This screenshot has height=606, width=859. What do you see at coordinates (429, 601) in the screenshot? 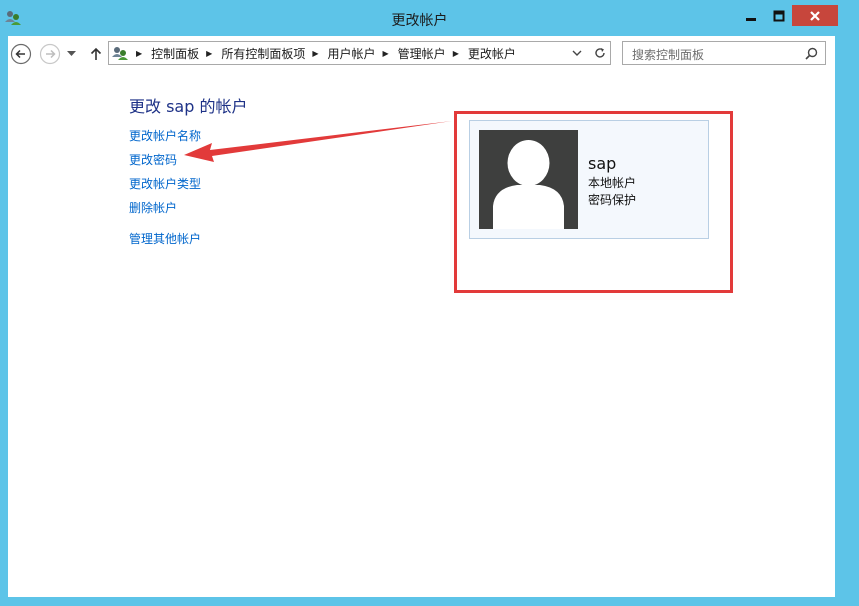
I see `window-bottom-edge` at bounding box center [429, 601].